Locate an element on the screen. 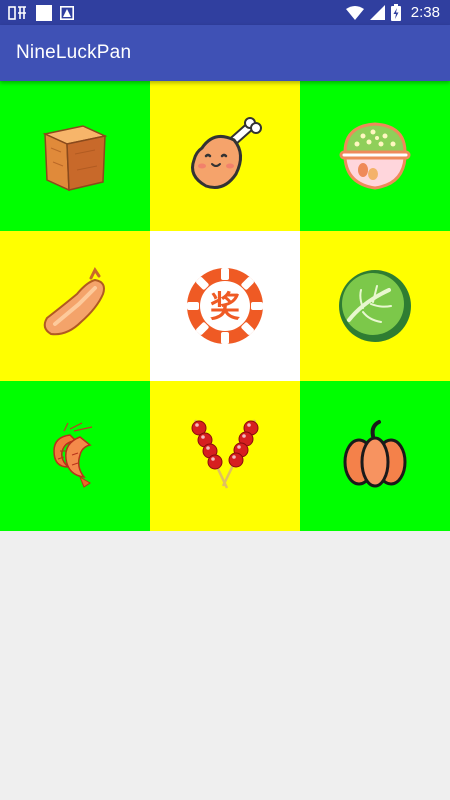 This screenshot has width=450, height=800. prize-cell-rice-bowl is located at coordinates (375, 156).